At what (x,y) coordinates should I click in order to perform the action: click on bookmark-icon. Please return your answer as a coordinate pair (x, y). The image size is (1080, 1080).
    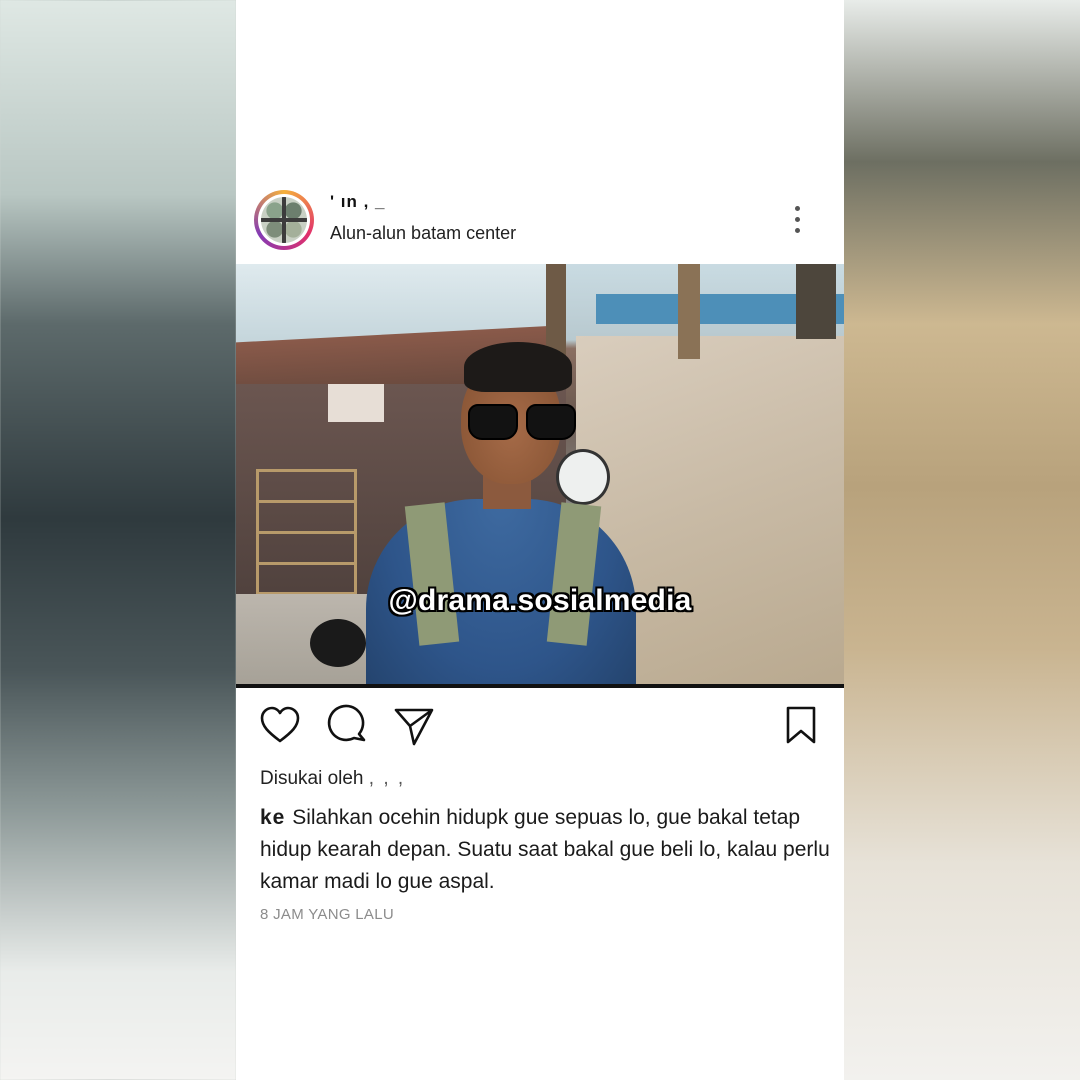
    Looking at the image, I should click on (802, 726).